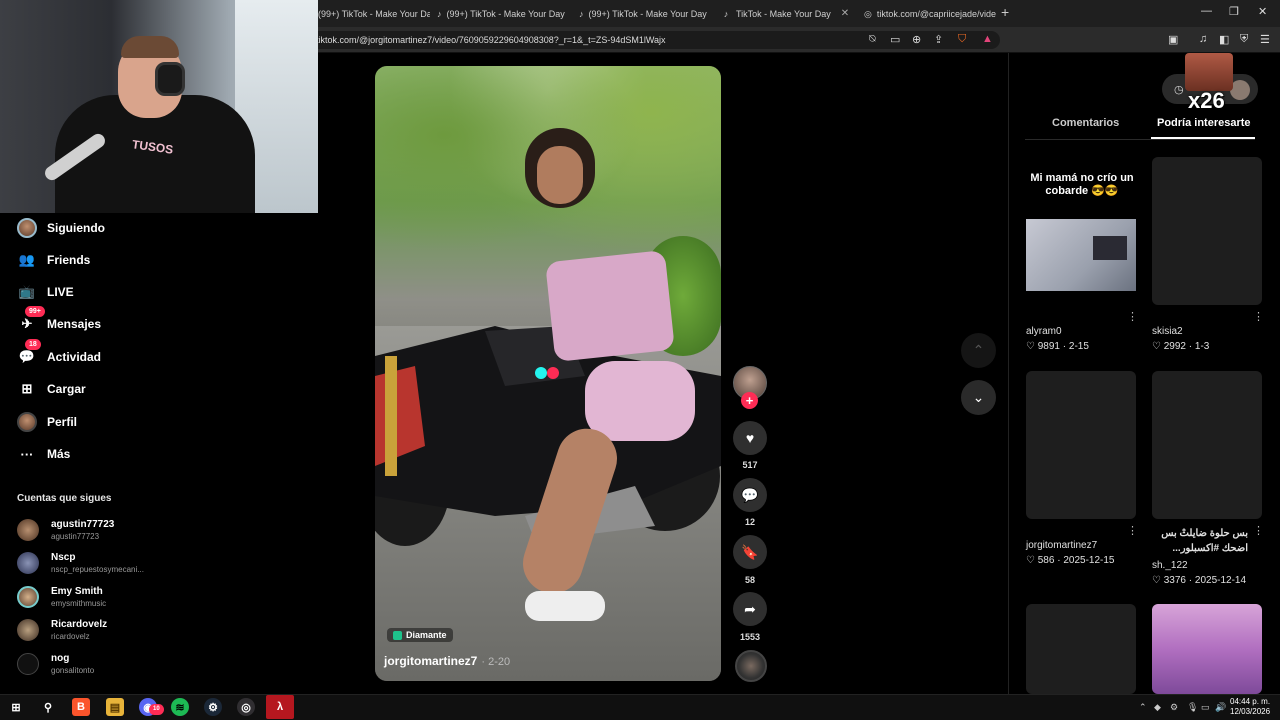 The height and width of the screenshot is (720, 1280). What do you see at coordinates (1206, 100) in the screenshot?
I see `emote-count: x26` at bounding box center [1206, 100].